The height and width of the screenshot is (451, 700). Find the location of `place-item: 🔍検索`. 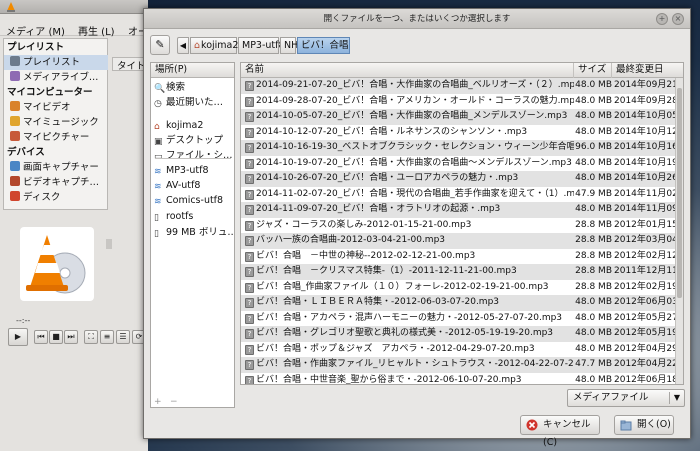

place-item: 🔍検索 is located at coordinates (192, 87).